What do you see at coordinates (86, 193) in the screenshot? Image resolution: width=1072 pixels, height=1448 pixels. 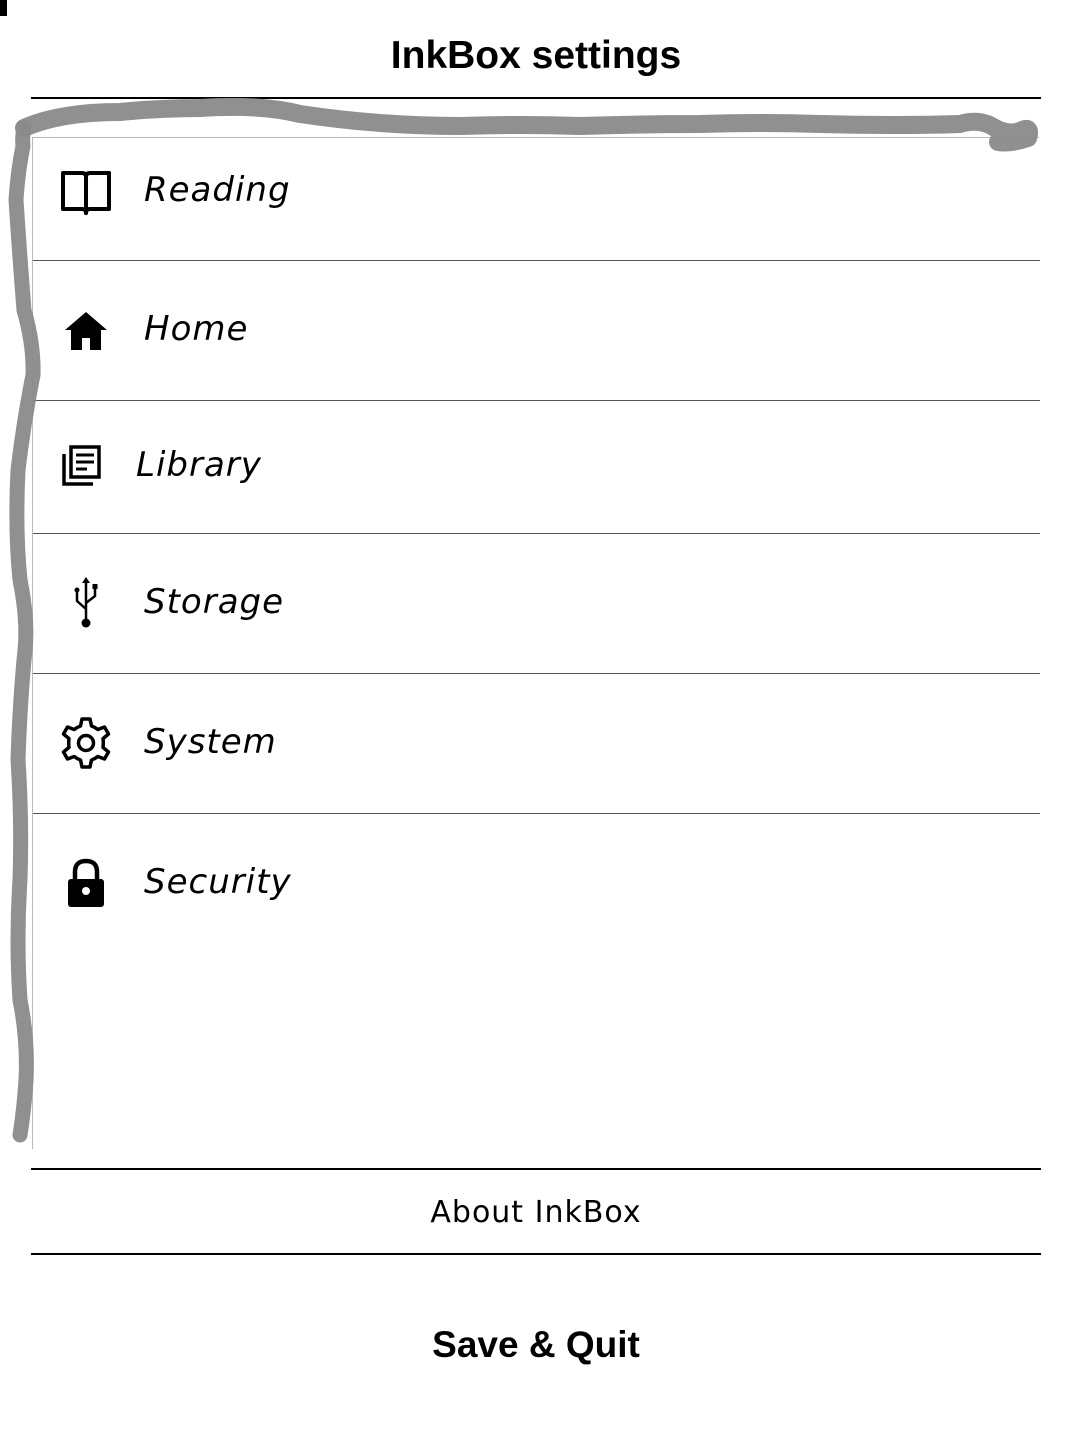 I see `book-open-icon` at bounding box center [86, 193].